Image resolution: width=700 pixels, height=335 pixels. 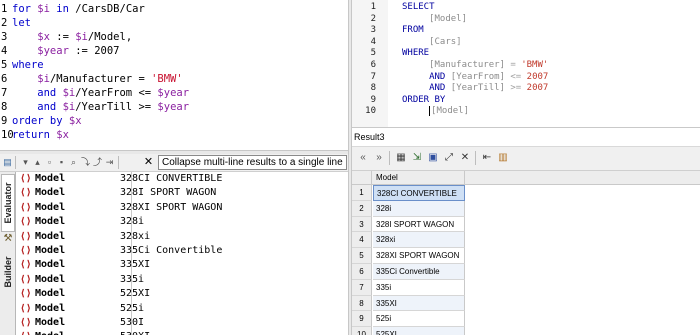 What do you see at coordinates (419, 224) in the screenshot?
I see `grid-cell: 328I SPORT WAGON` at bounding box center [419, 224].